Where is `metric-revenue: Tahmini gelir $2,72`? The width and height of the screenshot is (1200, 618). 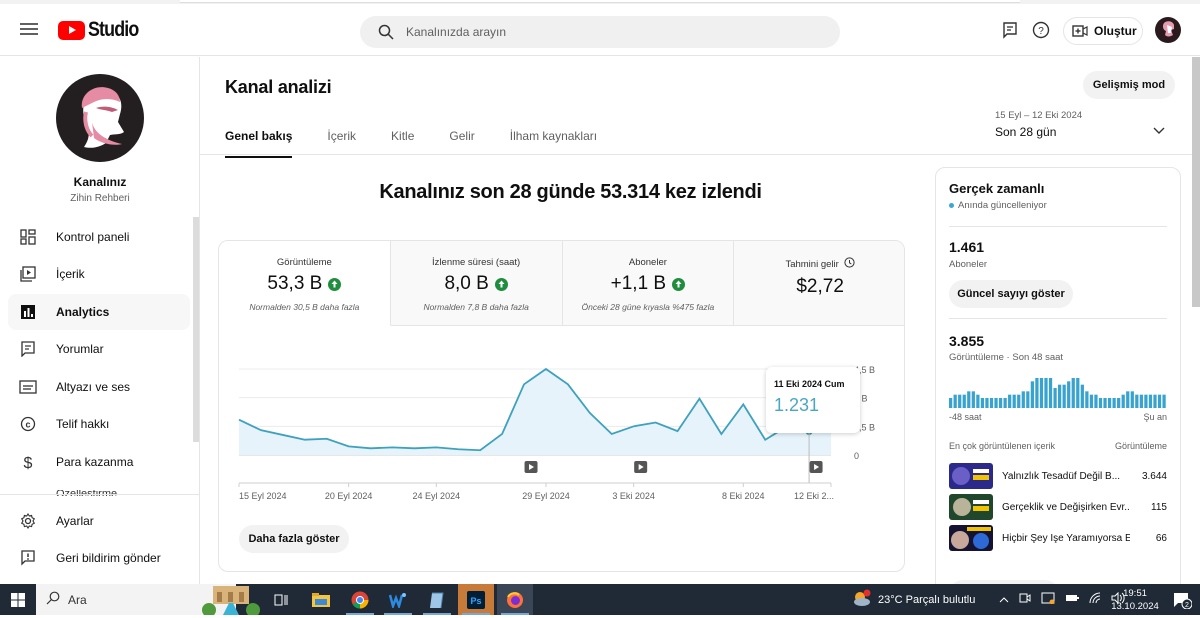 metric-revenue: Tahmini gelir $2,72 is located at coordinates (819, 283).